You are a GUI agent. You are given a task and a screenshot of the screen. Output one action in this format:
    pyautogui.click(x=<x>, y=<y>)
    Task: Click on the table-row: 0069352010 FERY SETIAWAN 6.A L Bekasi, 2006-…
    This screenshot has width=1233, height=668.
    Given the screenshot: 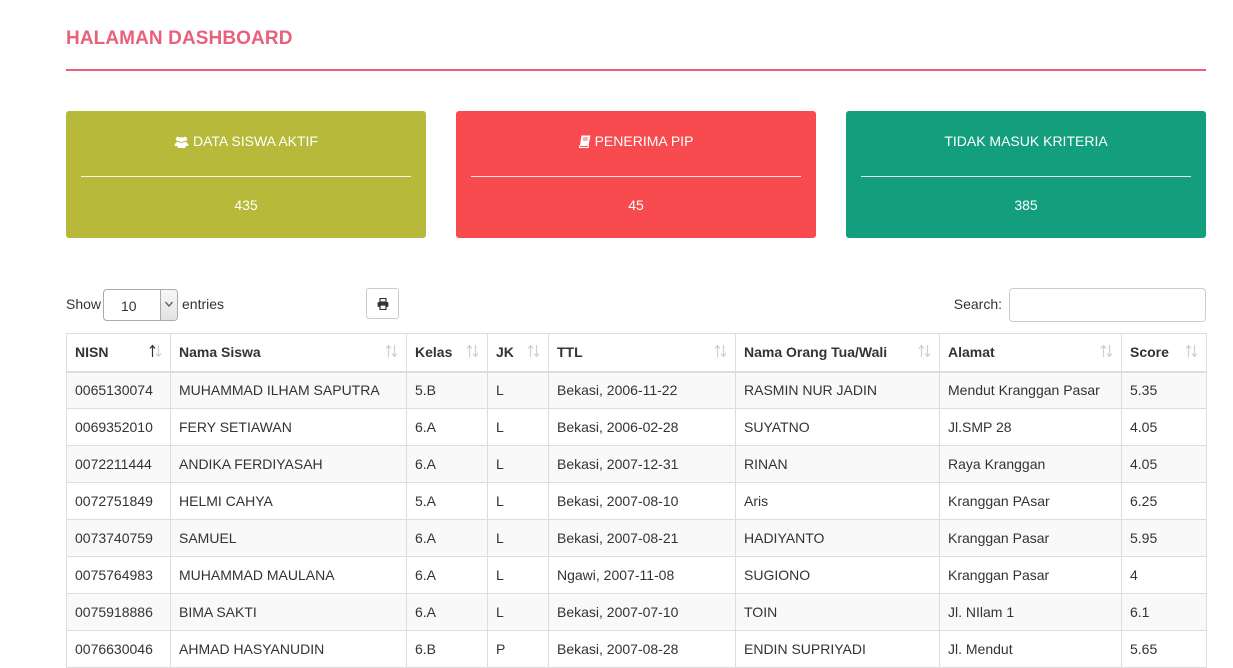 What is the action you would take?
    pyautogui.click(x=636, y=427)
    